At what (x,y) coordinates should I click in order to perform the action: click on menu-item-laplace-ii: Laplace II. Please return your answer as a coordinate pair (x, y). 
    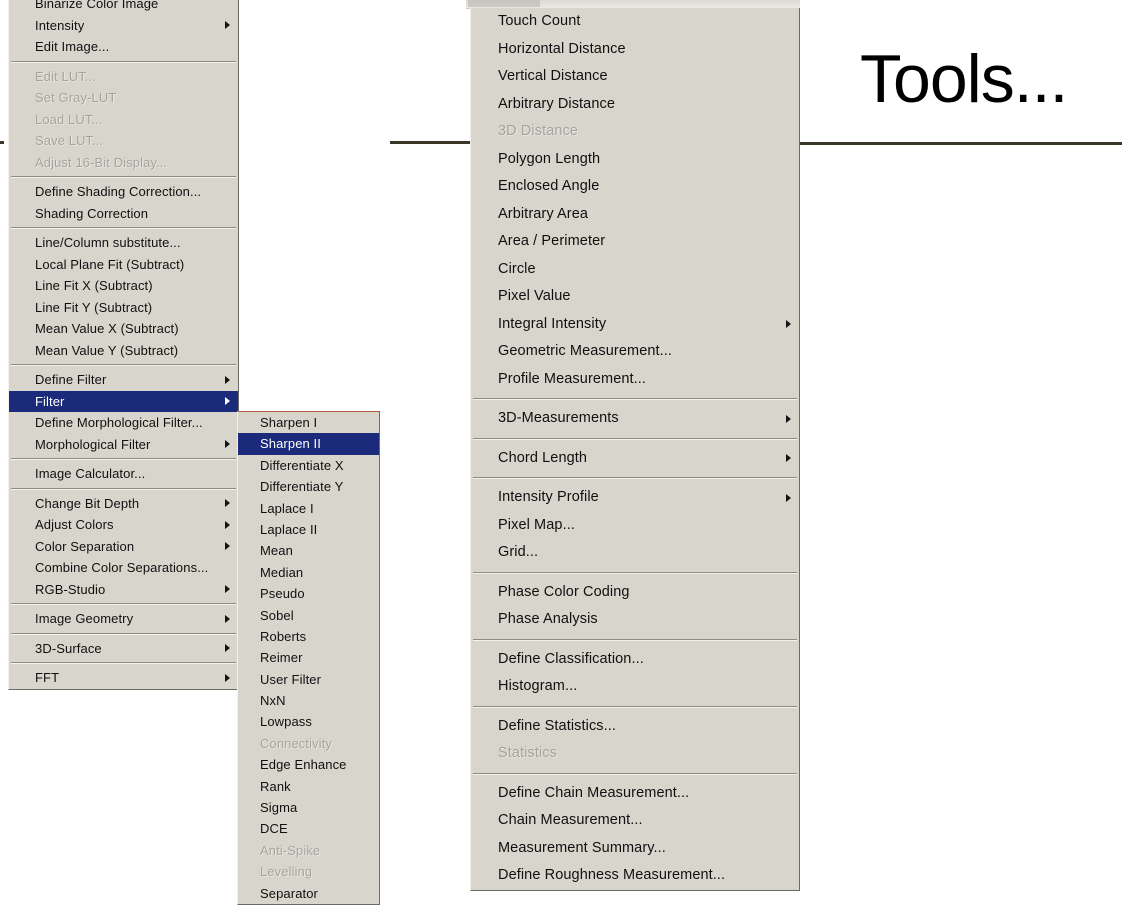
    Looking at the image, I should click on (308, 529).